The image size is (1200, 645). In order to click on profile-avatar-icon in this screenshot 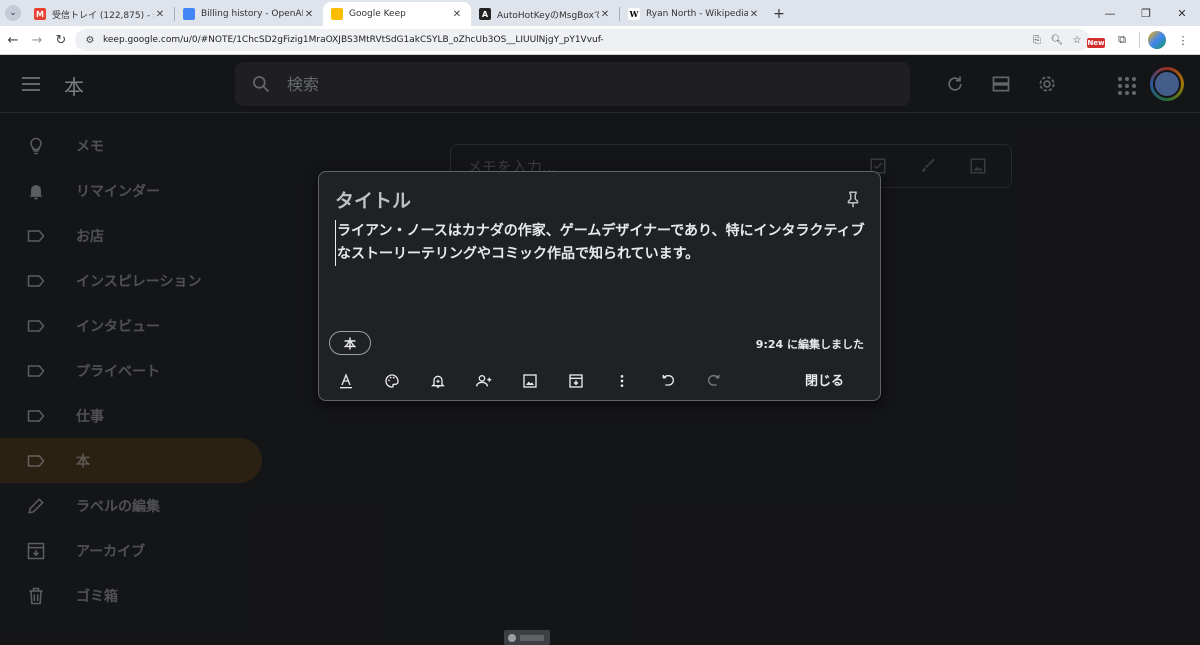, I will do `click(1157, 40)`.